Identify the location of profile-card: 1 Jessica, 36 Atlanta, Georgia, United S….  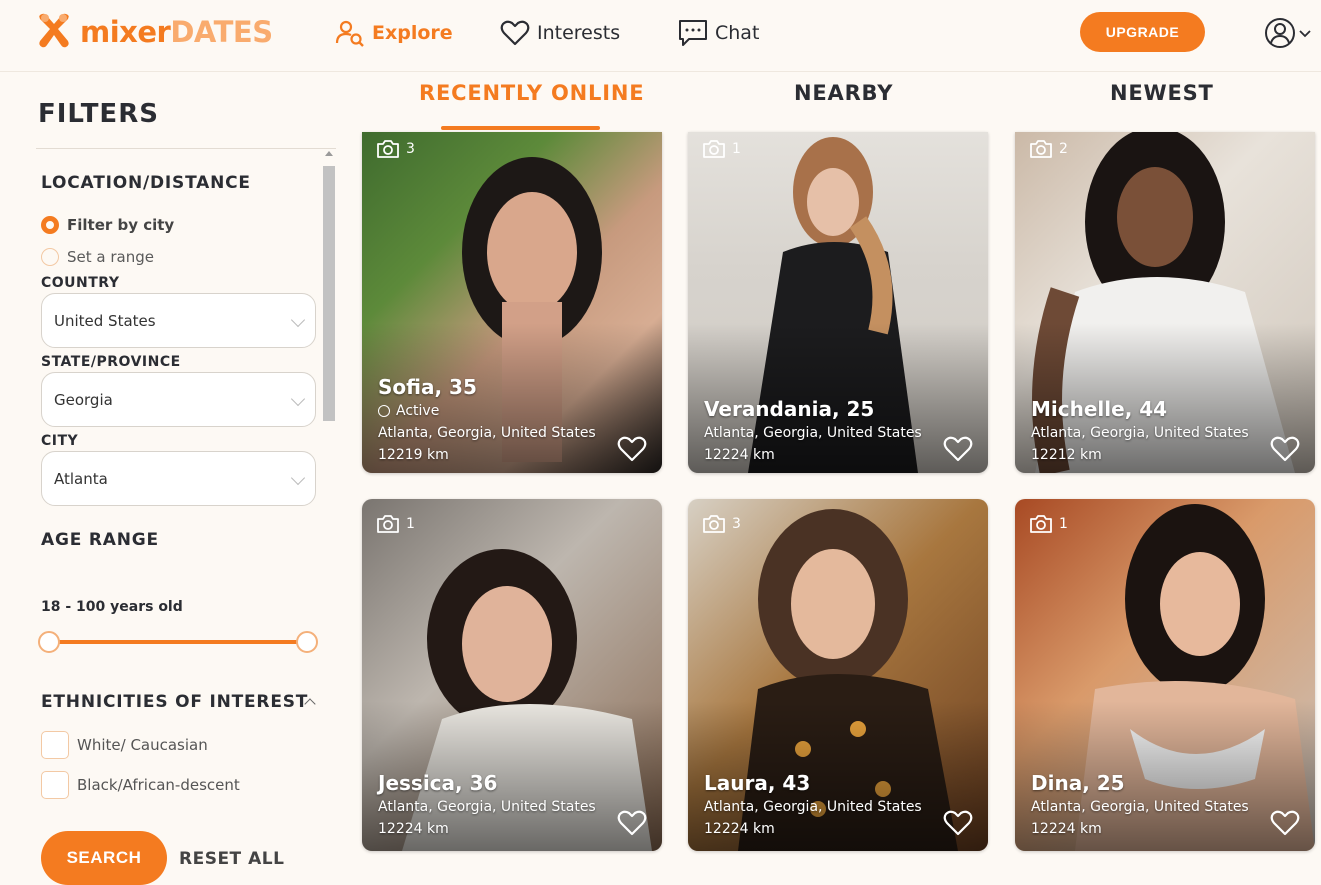
(512, 675).